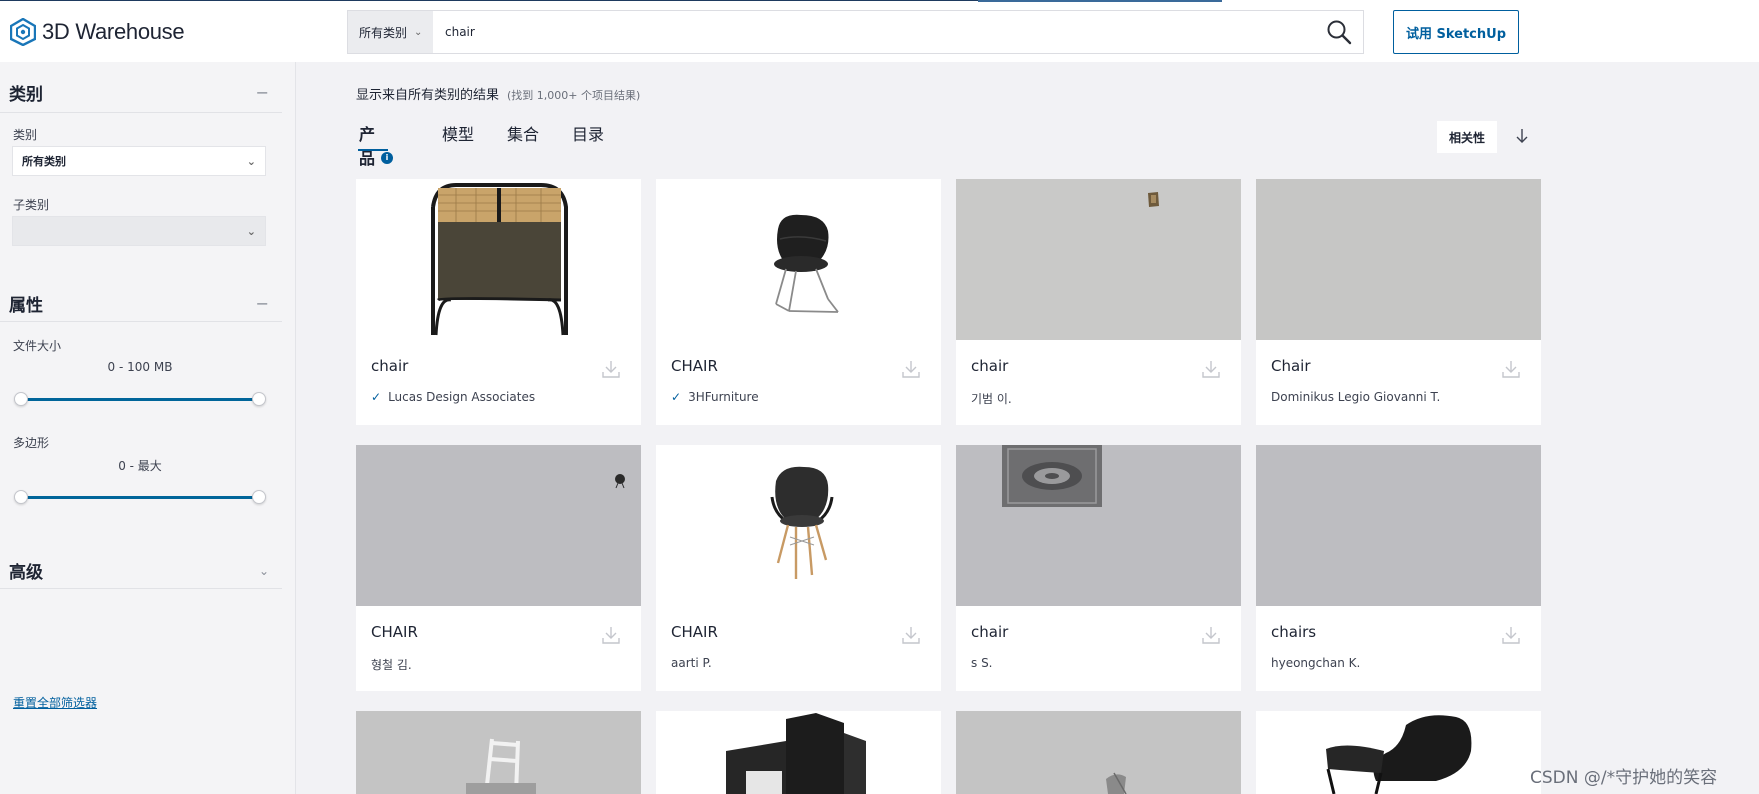 This screenshot has height=794, width=1759. I want to click on arrow-down-icon, so click(1522, 136).